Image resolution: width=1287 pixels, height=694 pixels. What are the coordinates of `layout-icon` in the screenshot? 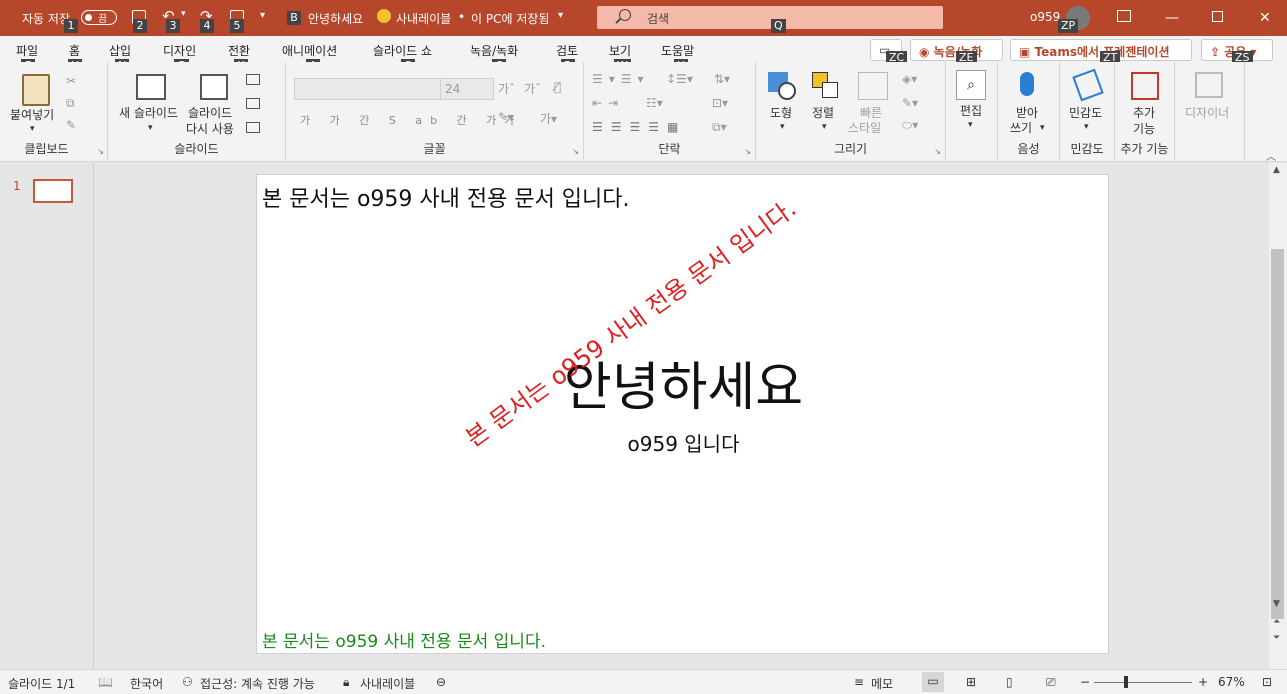 It's located at (253, 79).